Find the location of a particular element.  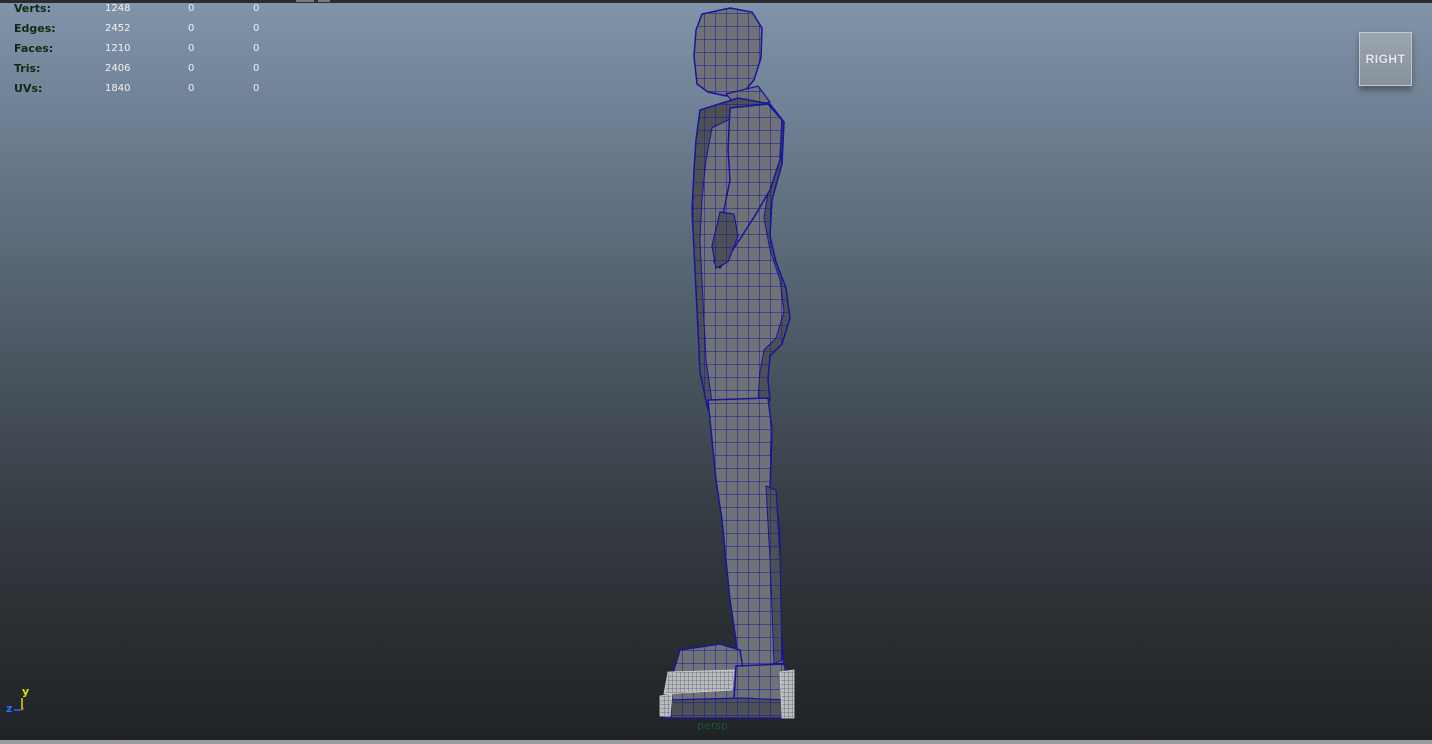

stat-label: UVs: is located at coordinates (28, 88).